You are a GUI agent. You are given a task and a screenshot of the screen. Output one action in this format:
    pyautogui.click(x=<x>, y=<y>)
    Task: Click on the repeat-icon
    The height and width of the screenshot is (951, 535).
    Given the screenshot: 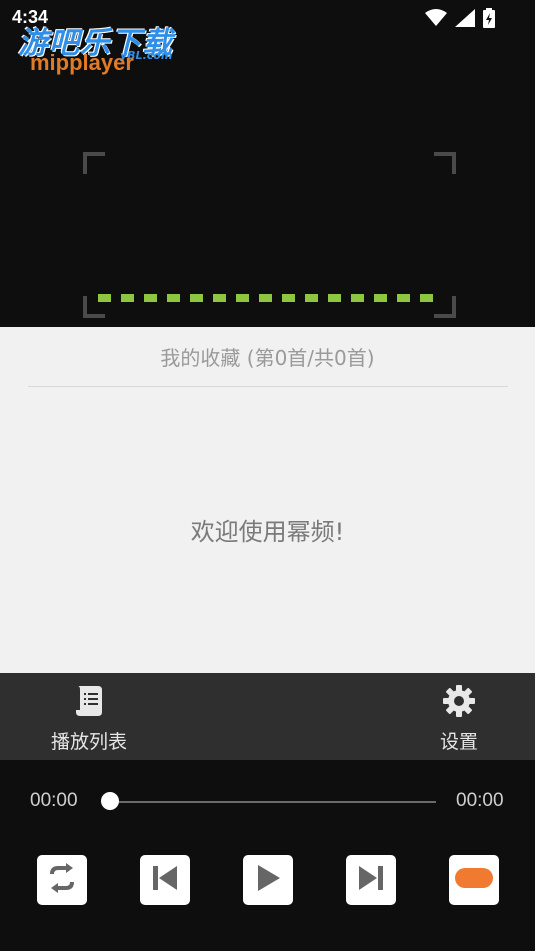 What is the action you would take?
    pyautogui.click(x=62, y=880)
    